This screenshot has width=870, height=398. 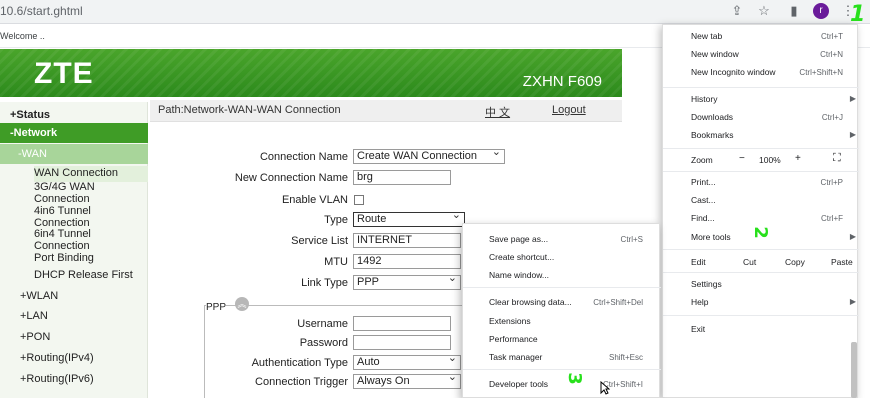 I want to click on password-input, so click(x=402, y=342).